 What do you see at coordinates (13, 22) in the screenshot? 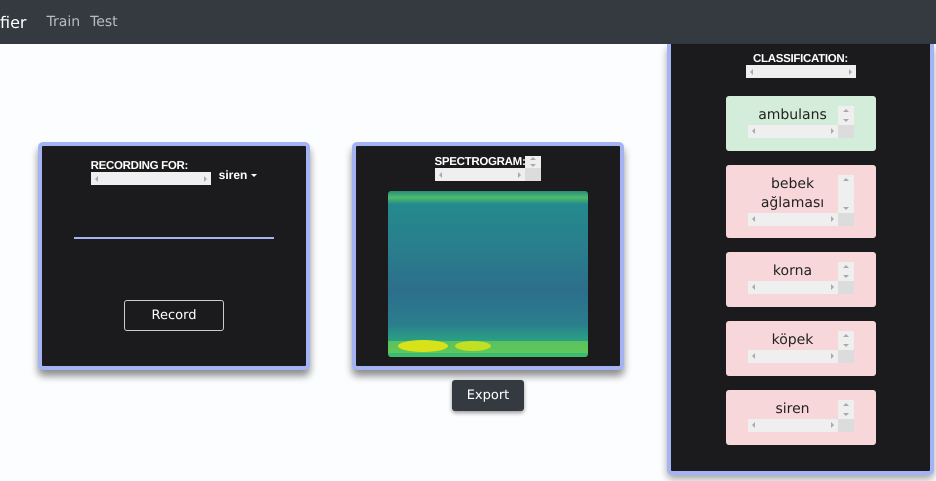
I see `brand-title: fier` at bounding box center [13, 22].